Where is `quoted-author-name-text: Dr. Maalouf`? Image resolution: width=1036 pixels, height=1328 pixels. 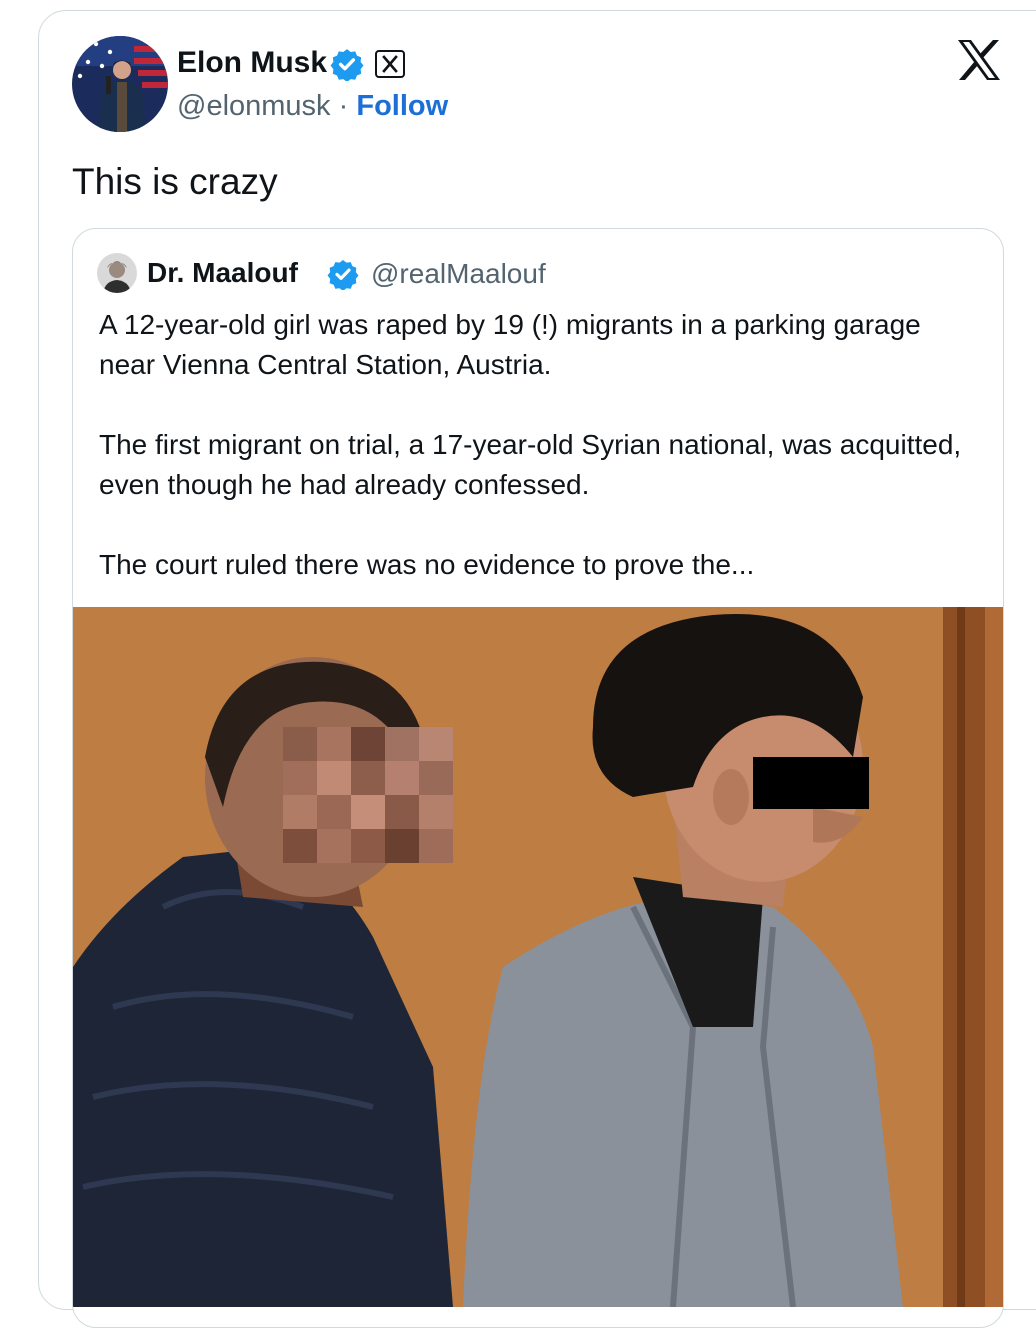 quoted-author-name-text: Dr. Maalouf is located at coordinates (222, 272).